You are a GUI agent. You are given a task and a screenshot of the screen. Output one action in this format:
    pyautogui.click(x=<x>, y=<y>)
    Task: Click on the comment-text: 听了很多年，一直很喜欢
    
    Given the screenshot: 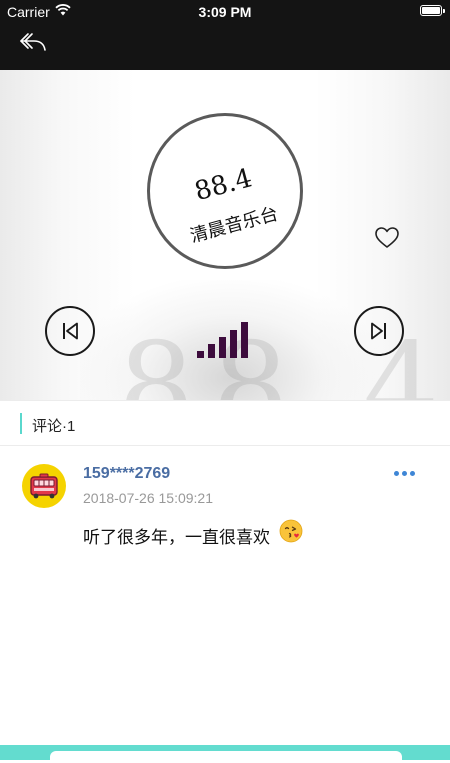 What is the action you would take?
    pyautogui.click(x=176, y=537)
    